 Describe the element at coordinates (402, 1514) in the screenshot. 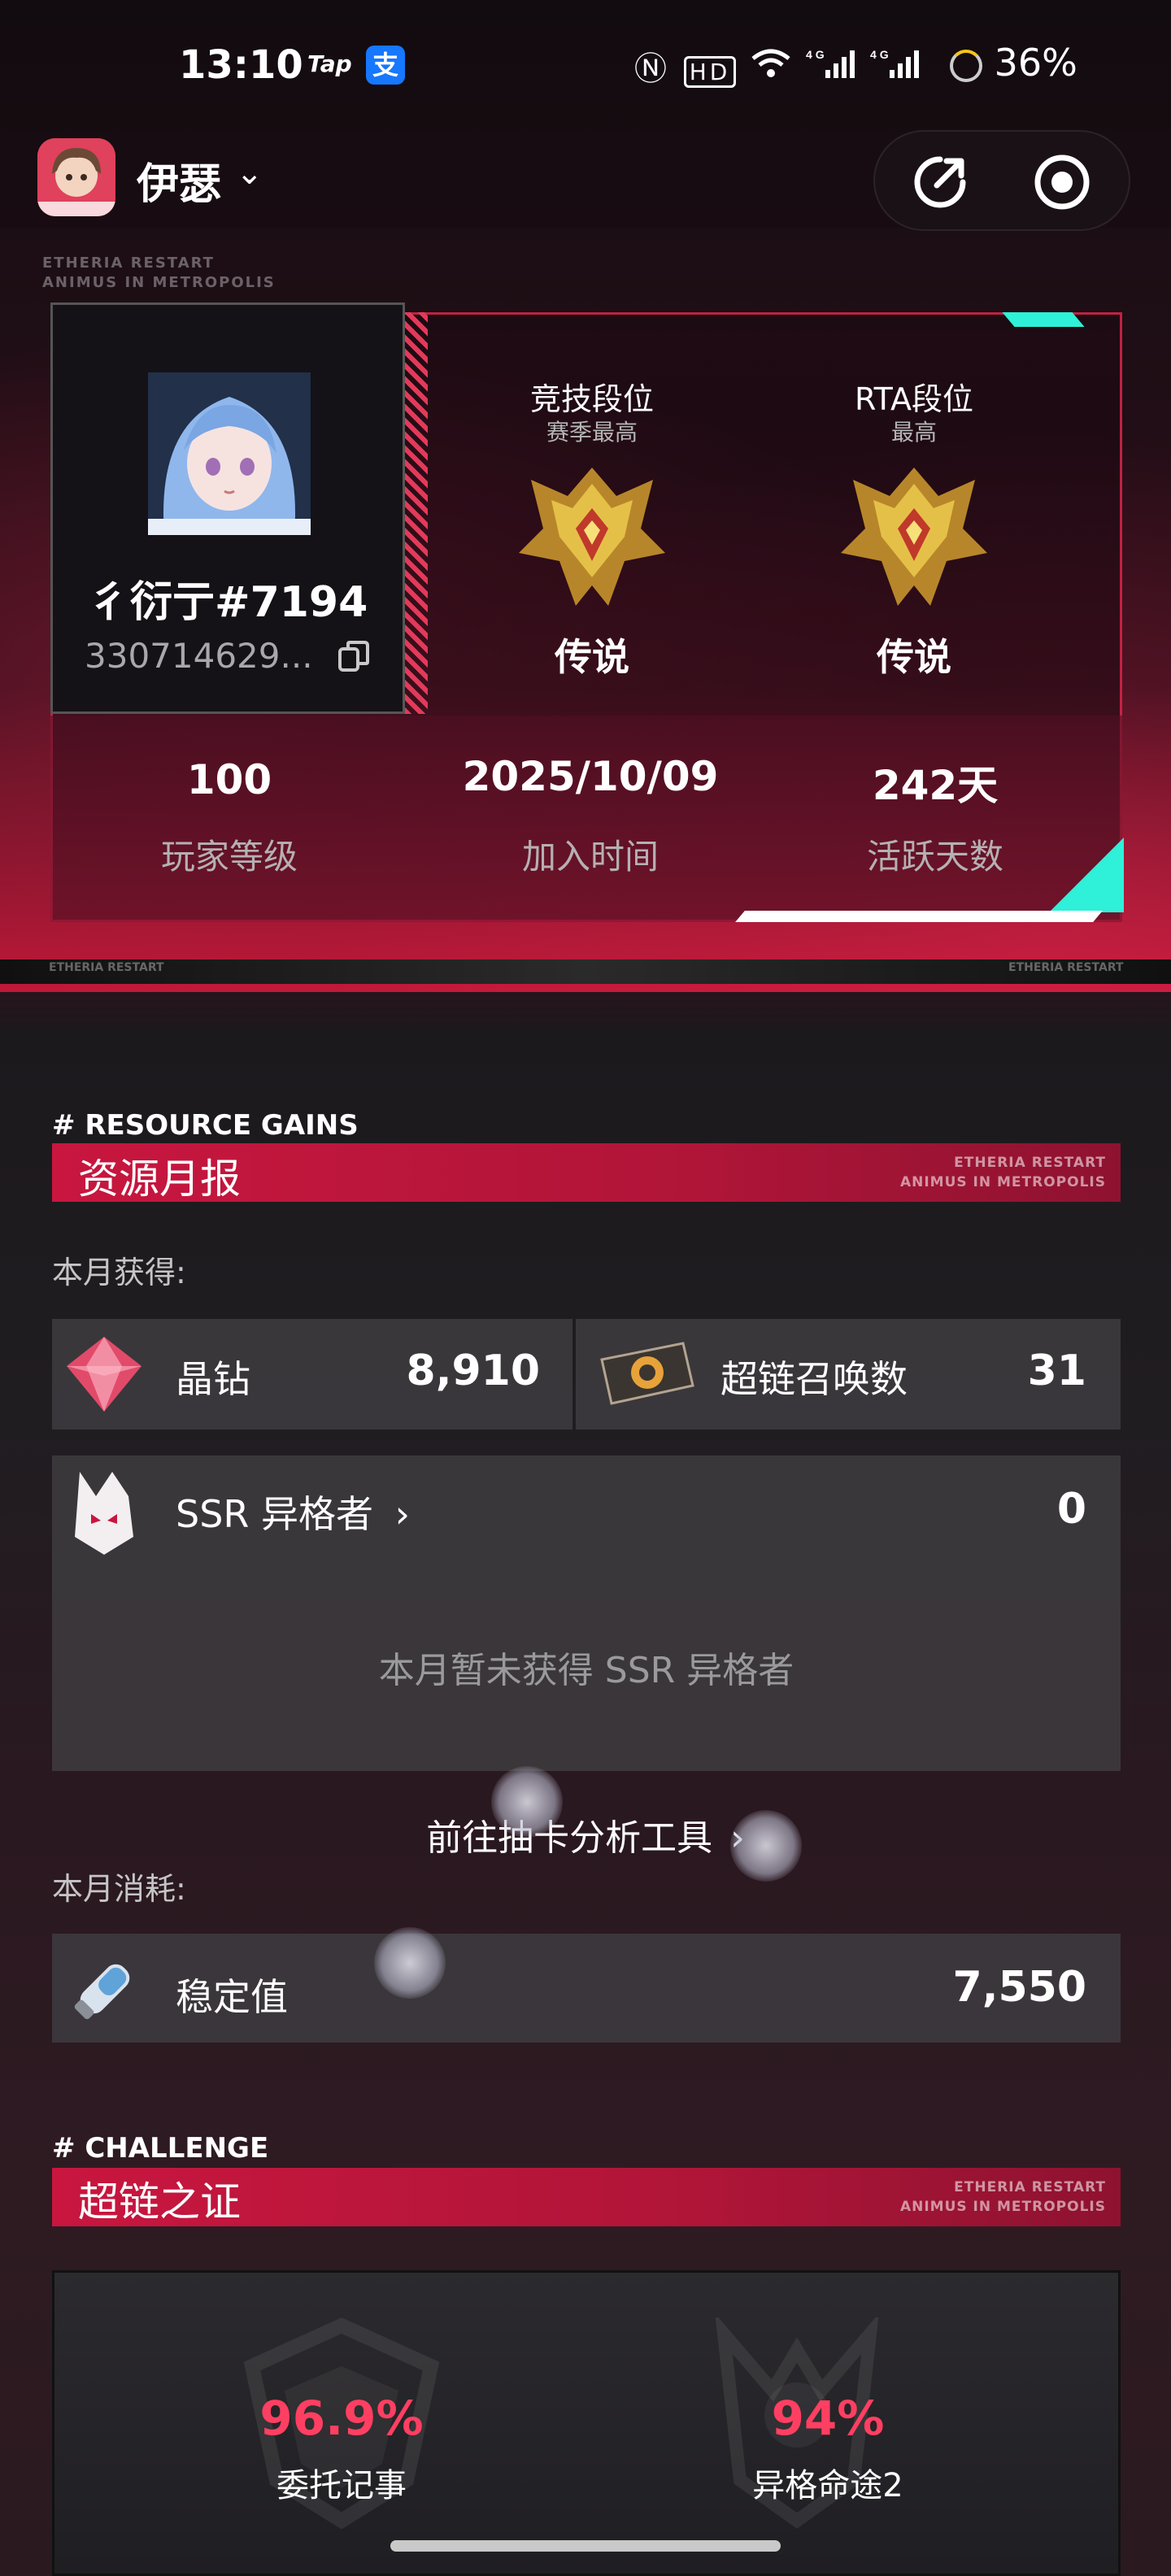

I see `chevron-right-icon: ›` at that location.